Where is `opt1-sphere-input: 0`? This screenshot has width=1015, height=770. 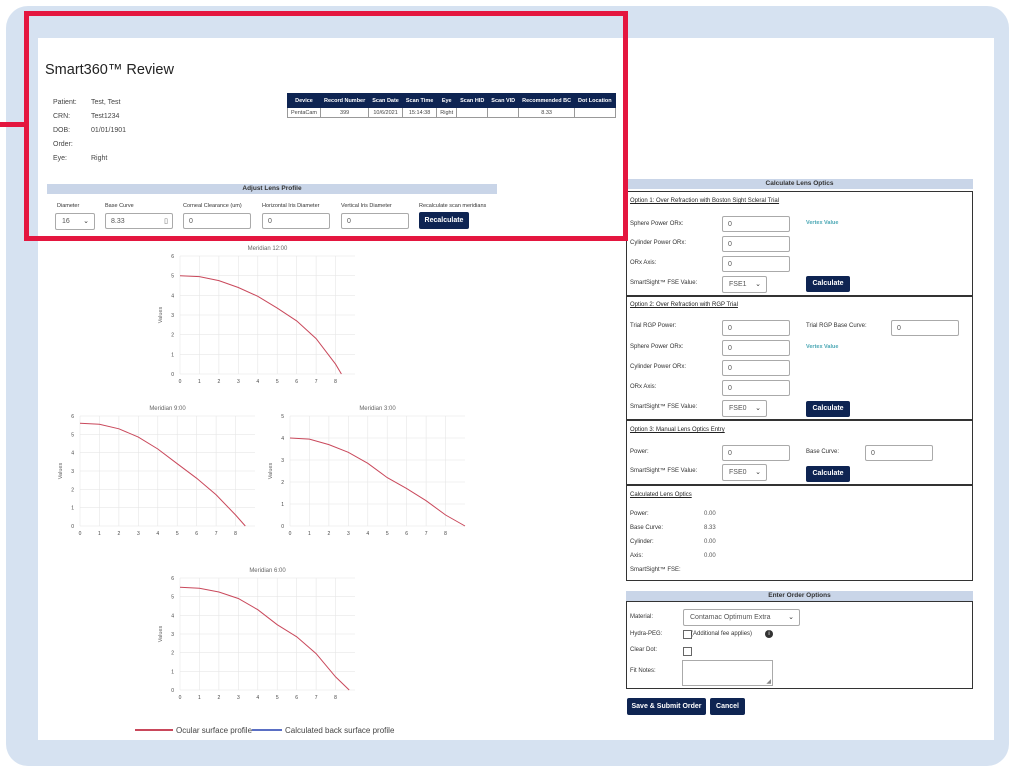 opt1-sphere-input: 0 is located at coordinates (756, 224).